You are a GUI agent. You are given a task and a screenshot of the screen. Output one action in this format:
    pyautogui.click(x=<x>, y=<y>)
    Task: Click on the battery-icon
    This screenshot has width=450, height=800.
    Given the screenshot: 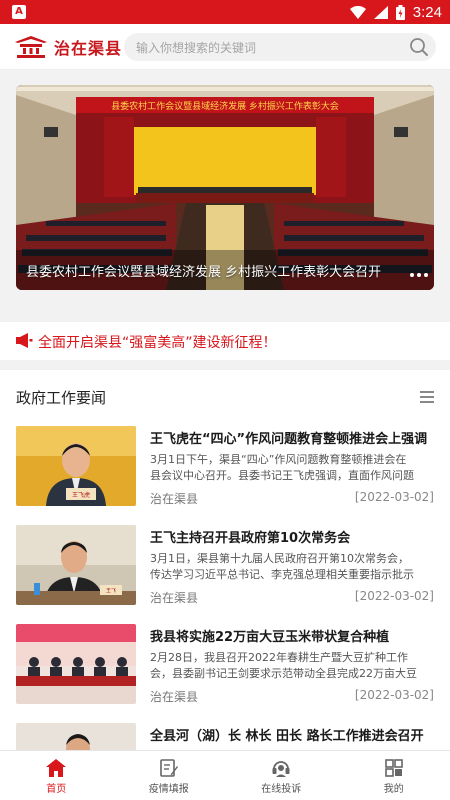 What is the action you would take?
    pyautogui.click(x=400, y=12)
    